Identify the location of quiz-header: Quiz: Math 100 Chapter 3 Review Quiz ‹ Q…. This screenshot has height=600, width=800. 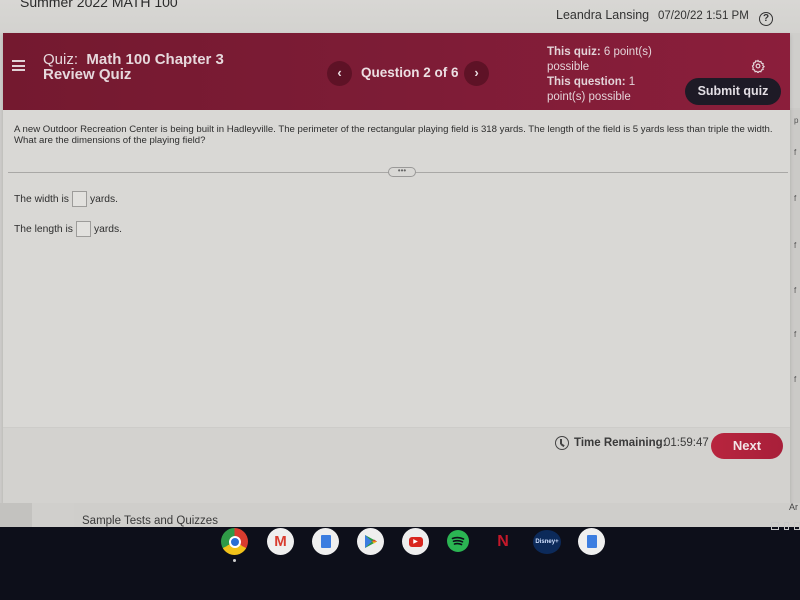
(396, 71).